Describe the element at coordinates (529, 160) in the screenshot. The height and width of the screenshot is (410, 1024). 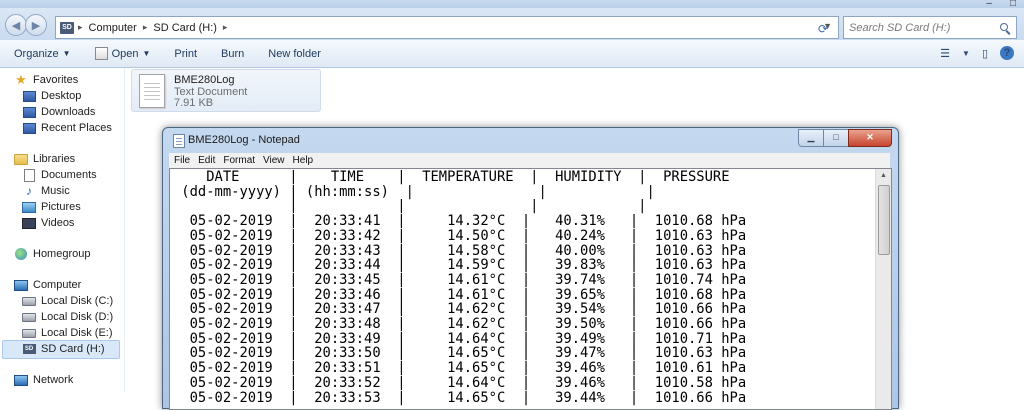
I see `notepad-menubar: File Edit Format View Help` at that location.